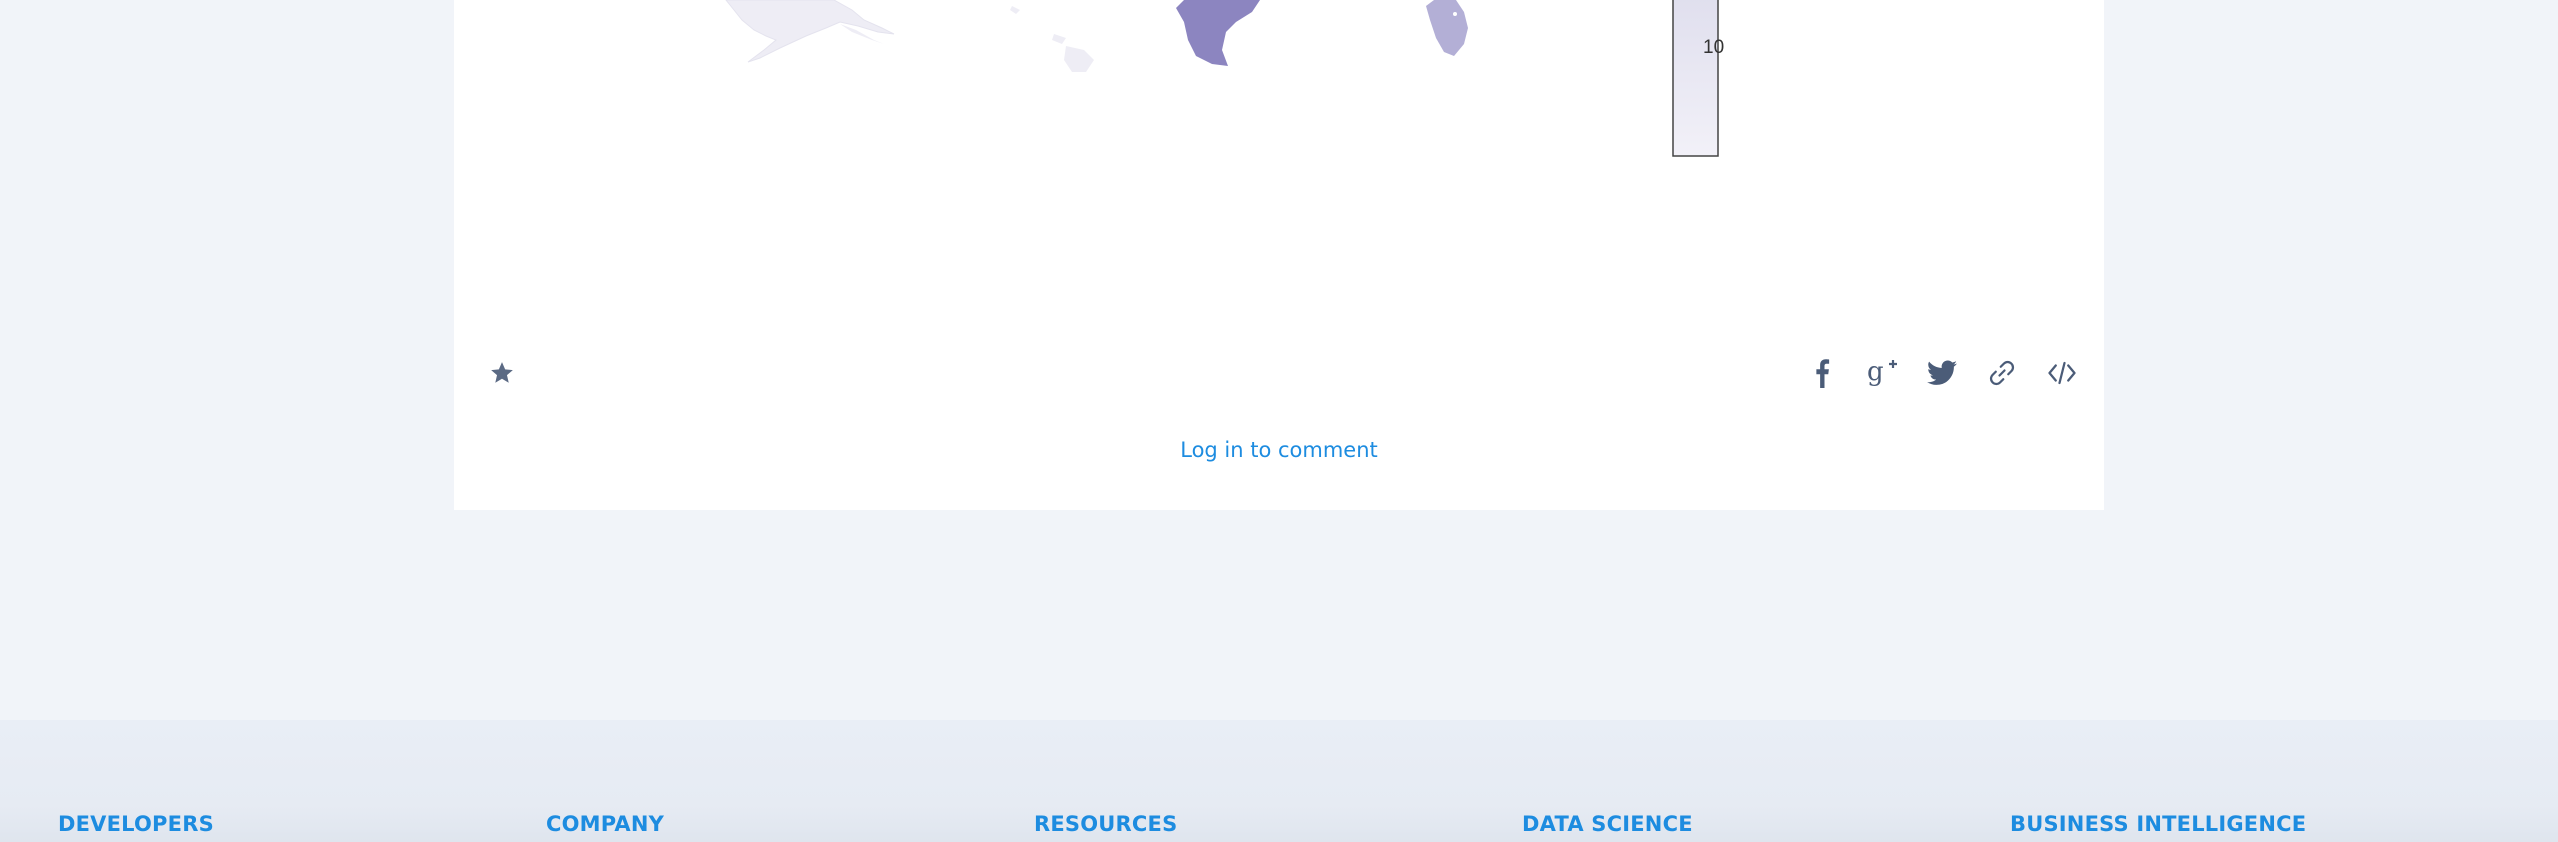  What do you see at coordinates (1279, 372) in the screenshot?
I see `chart-action-bar: g` at bounding box center [1279, 372].